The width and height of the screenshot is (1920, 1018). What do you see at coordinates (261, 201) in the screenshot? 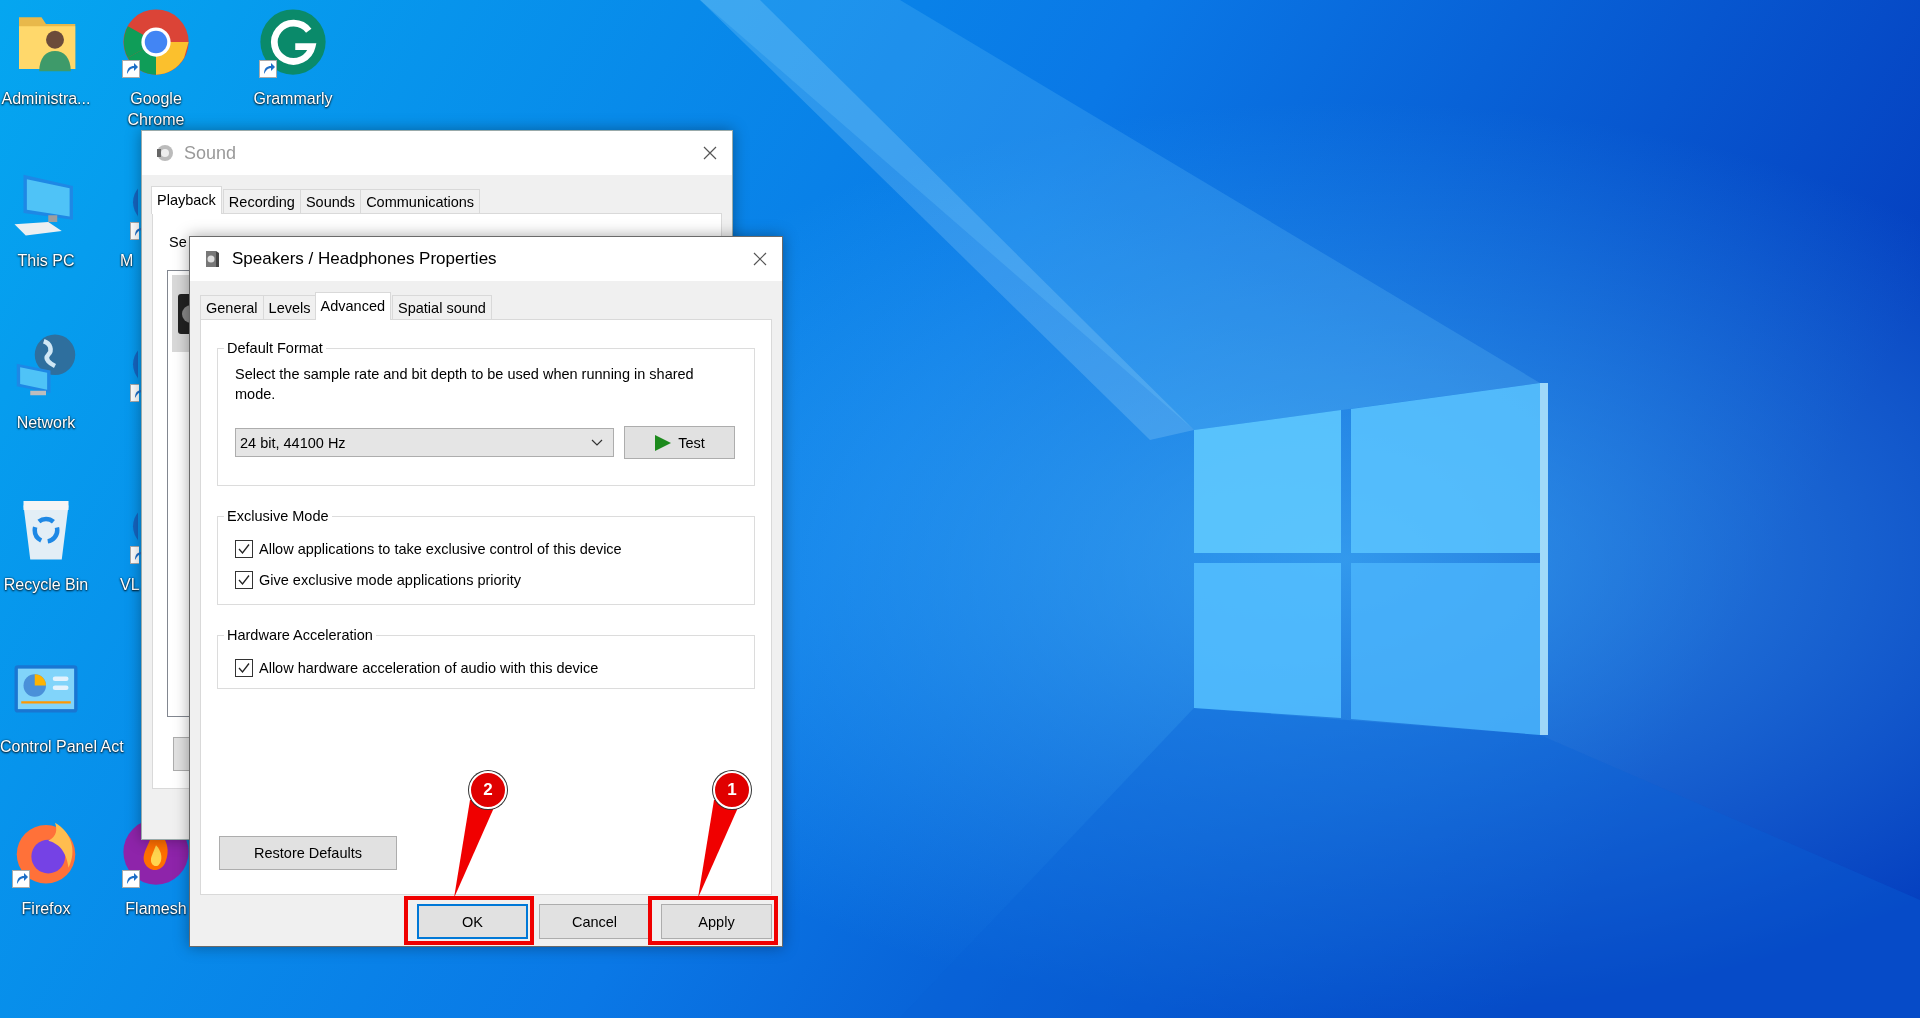
I see `tab: Recording` at bounding box center [261, 201].